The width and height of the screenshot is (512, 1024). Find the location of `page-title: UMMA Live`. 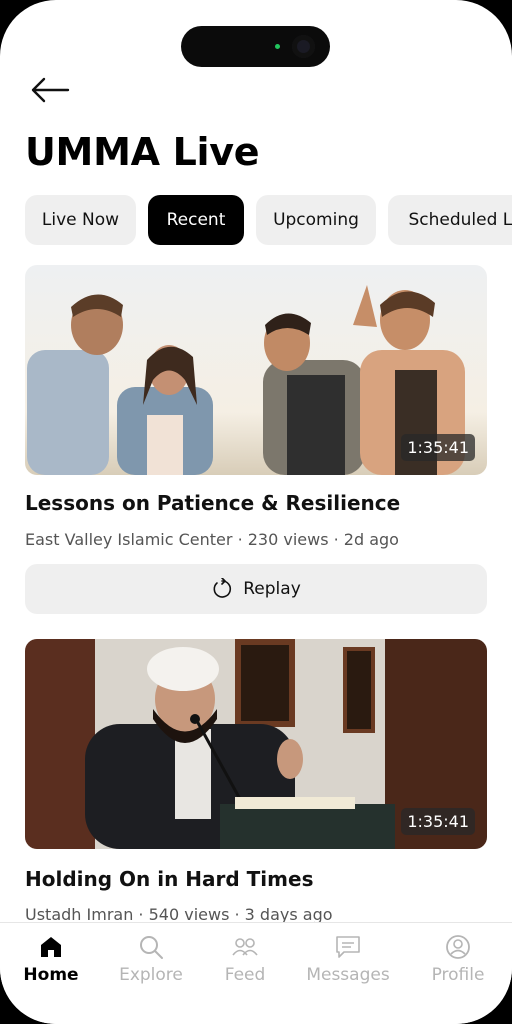

page-title: UMMA Live is located at coordinates (142, 152).